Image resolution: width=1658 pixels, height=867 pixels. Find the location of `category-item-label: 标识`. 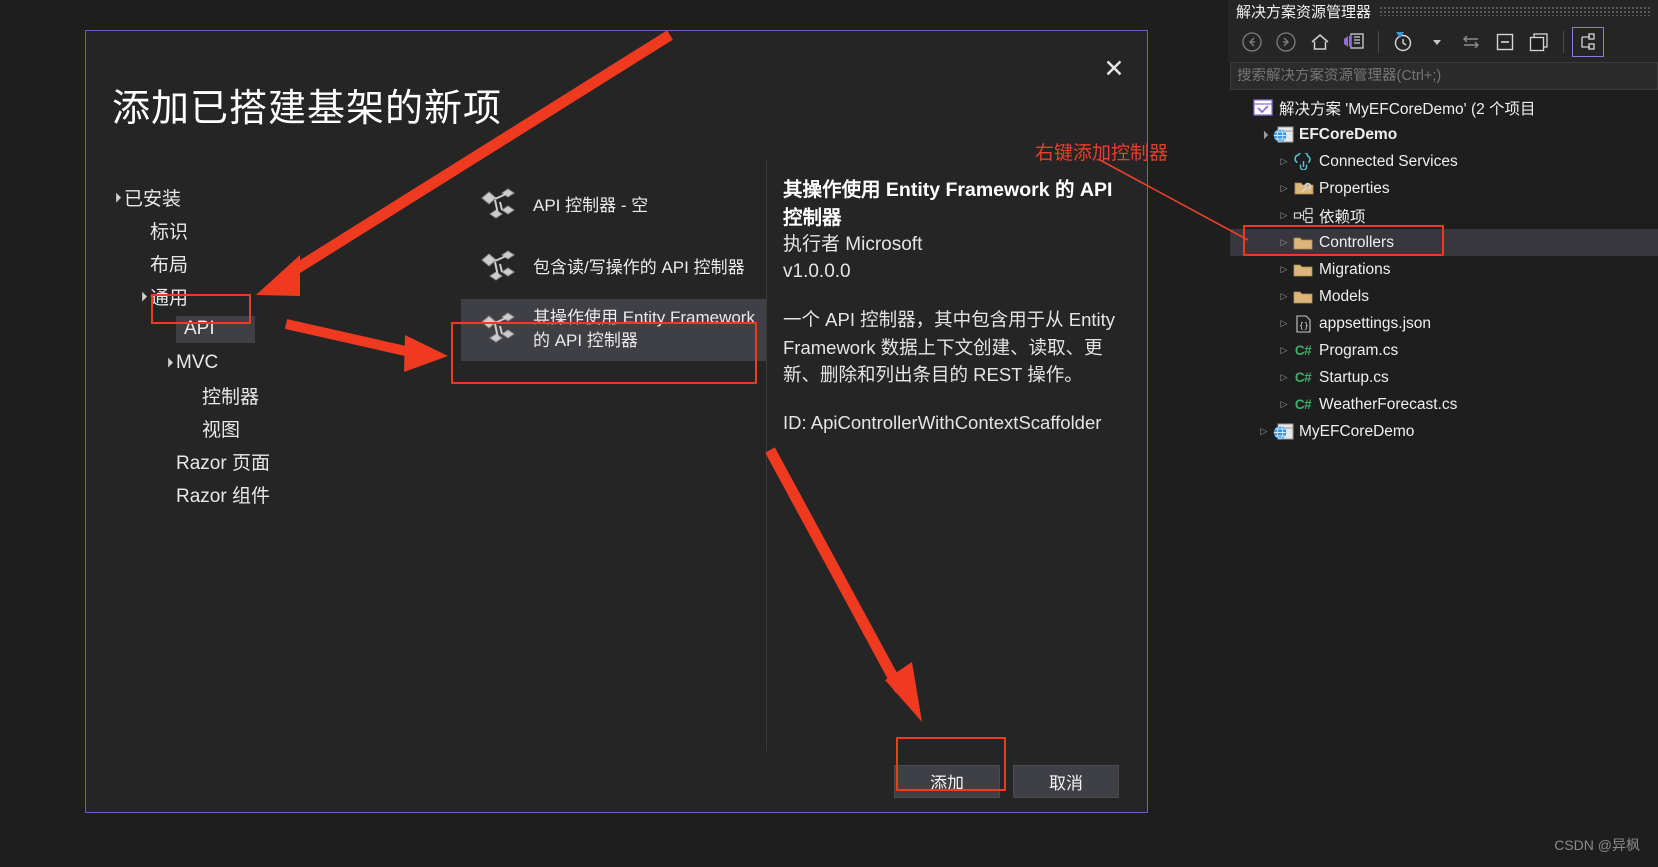

category-item-label: 标识 is located at coordinates (169, 232).